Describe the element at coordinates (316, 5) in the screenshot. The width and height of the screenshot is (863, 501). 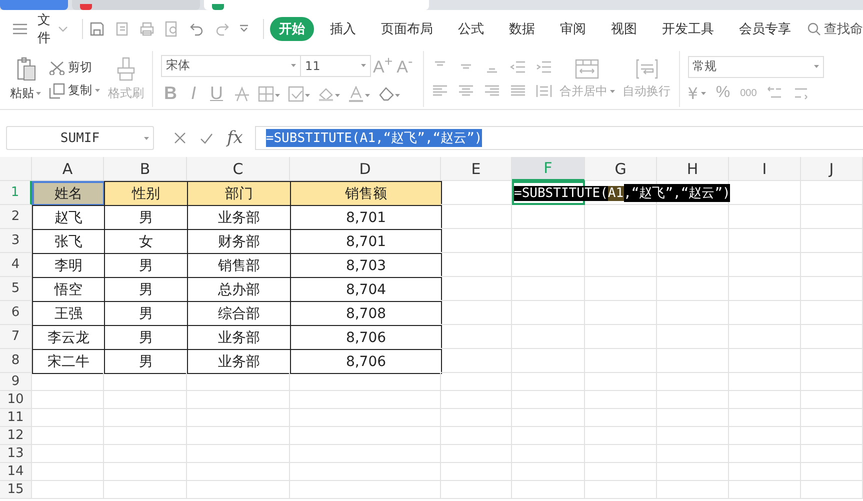
I see `document-tab` at that location.